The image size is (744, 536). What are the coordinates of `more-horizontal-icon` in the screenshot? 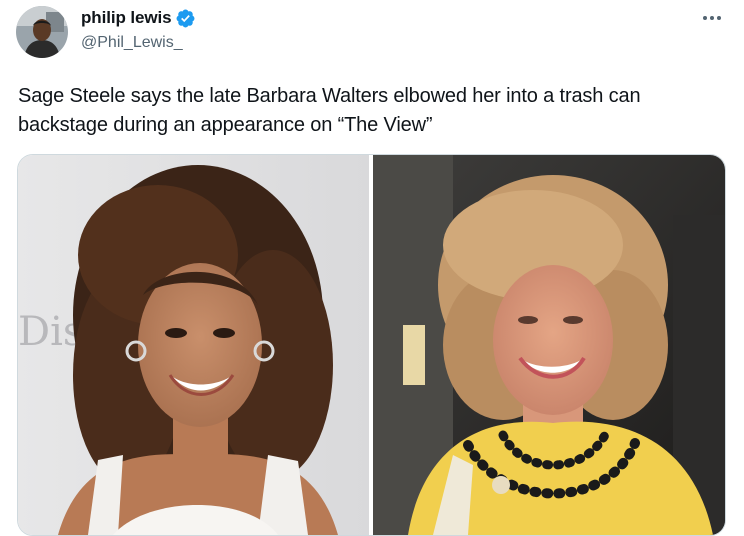 It's located at (712, 18).